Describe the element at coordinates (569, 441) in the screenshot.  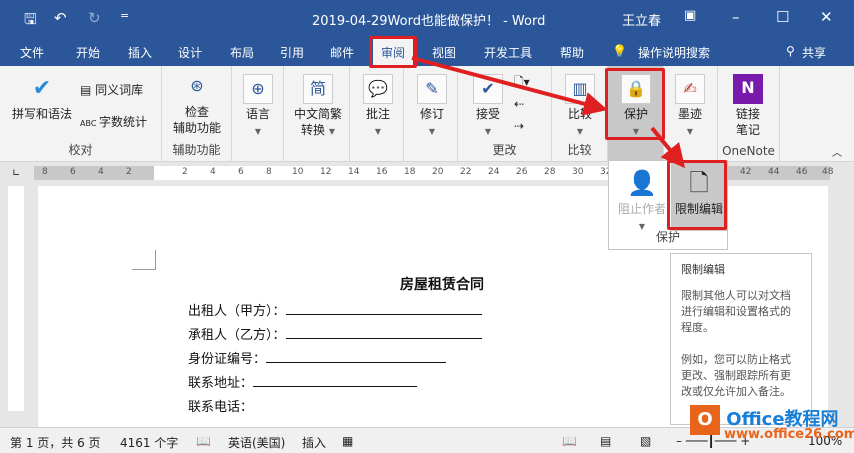
I see `read-mode-icon: 📖` at that location.